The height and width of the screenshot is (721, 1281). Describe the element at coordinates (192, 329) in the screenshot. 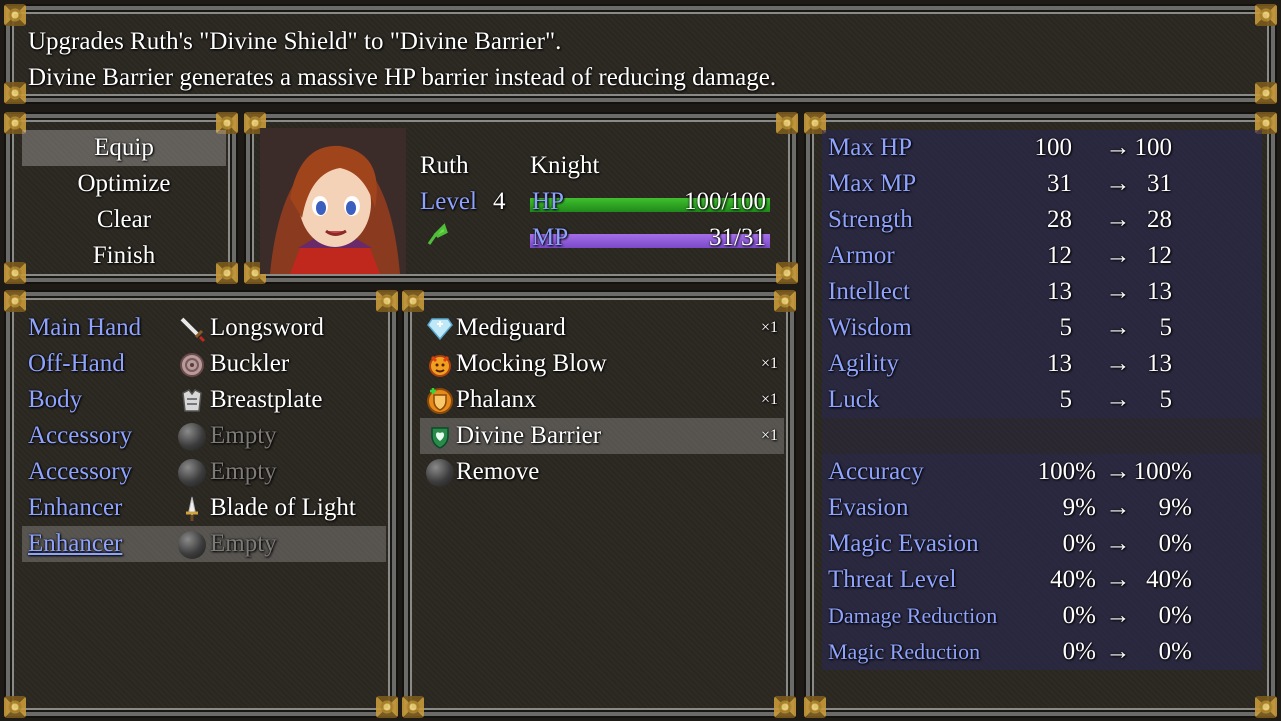

I see `sword-icon` at that location.